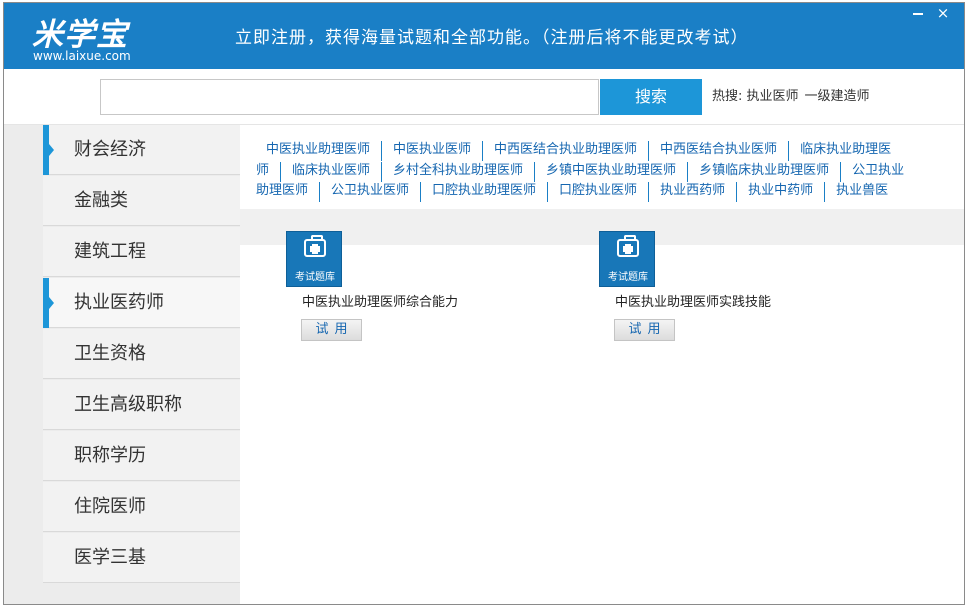  I want to click on exam-tag: 助理医师, so click(280, 192).